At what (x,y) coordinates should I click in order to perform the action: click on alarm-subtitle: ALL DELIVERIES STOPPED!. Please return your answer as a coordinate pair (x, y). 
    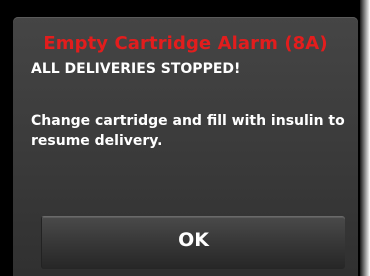
    Looking at the image, I should click on (136, 69).